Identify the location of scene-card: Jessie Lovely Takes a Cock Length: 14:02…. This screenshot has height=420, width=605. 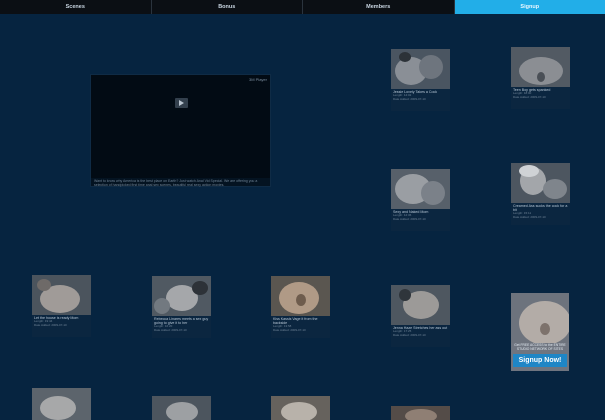
(420, 80).